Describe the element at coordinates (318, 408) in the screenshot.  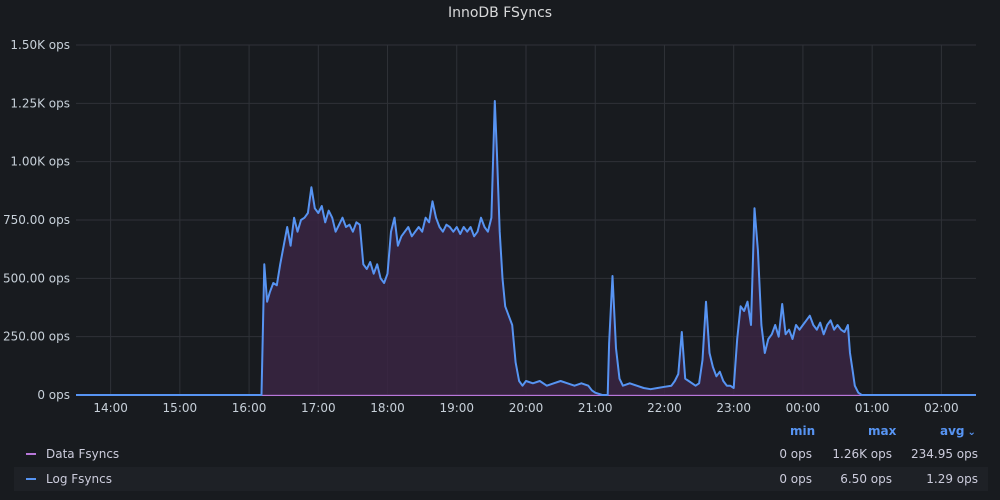
I see `x-tick-label: 17:00` at that location.